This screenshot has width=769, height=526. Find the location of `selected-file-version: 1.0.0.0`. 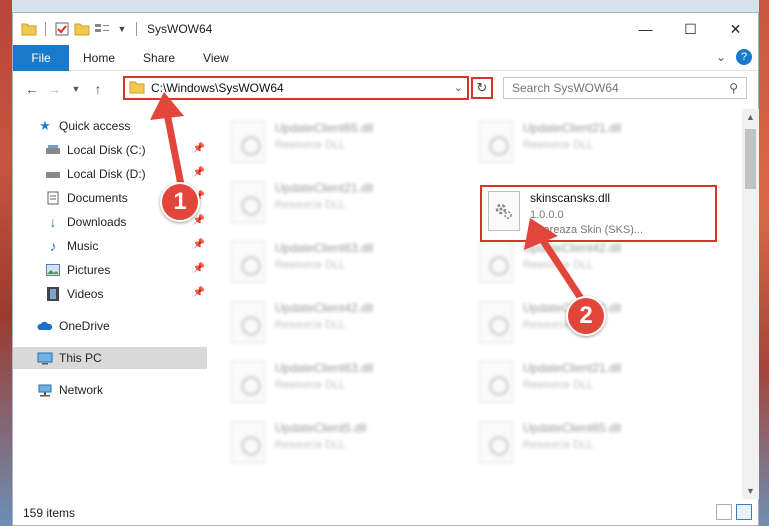

selected-file-version: 1.0.0.0 is located at coordinates (547, 215).